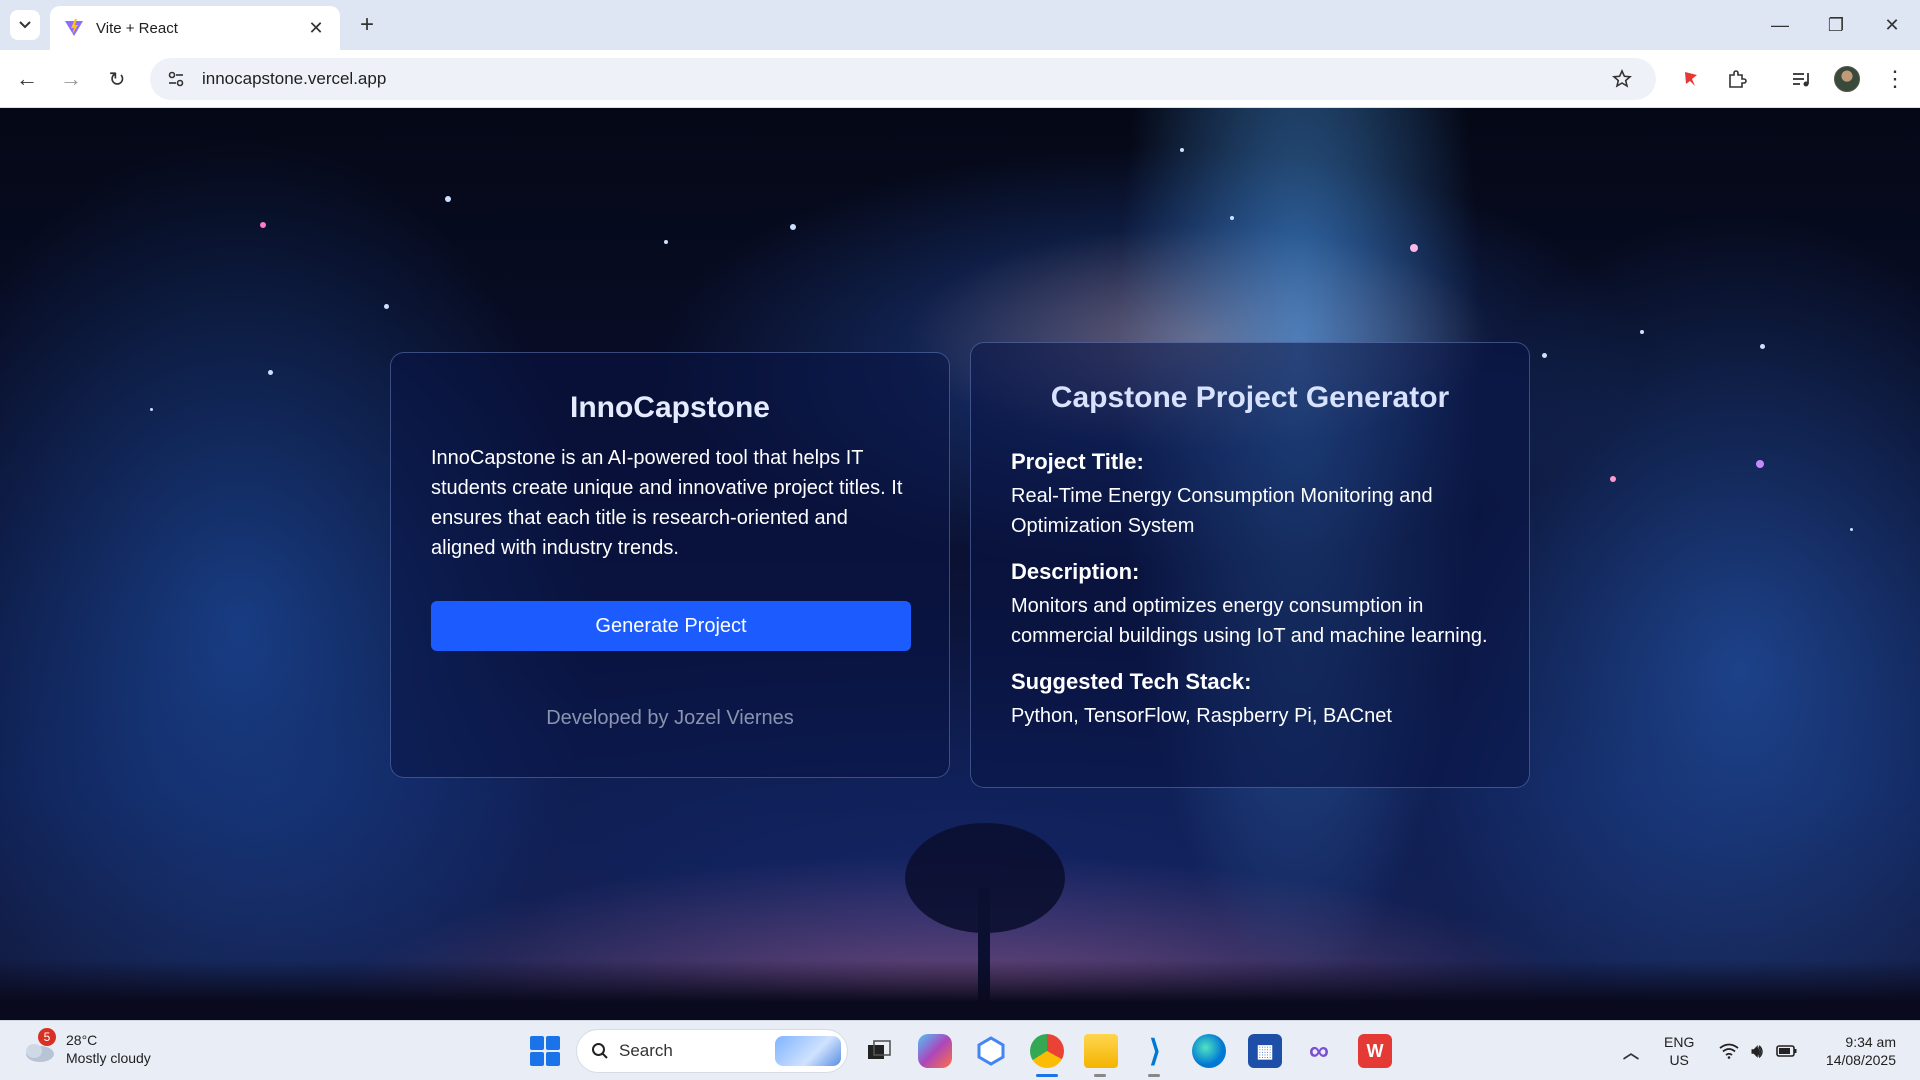 Image resolution: width=1920 pixels, height=1080 pixels. I want to click on cloudy-weather-icon: 5, so click(39, 1046).